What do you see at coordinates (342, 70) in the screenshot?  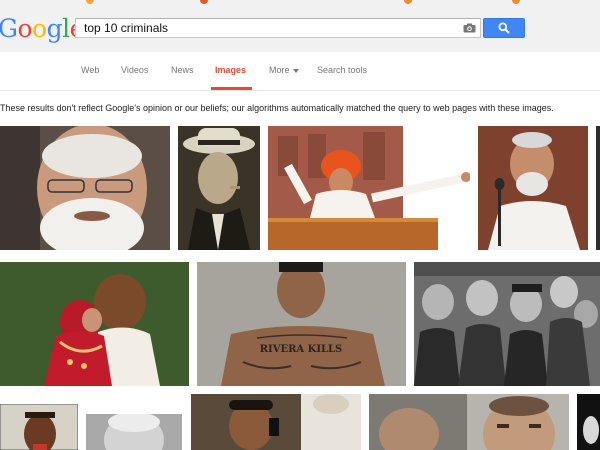 I see `tab-search-tools: Search tools` at bounding box center [342, 70].